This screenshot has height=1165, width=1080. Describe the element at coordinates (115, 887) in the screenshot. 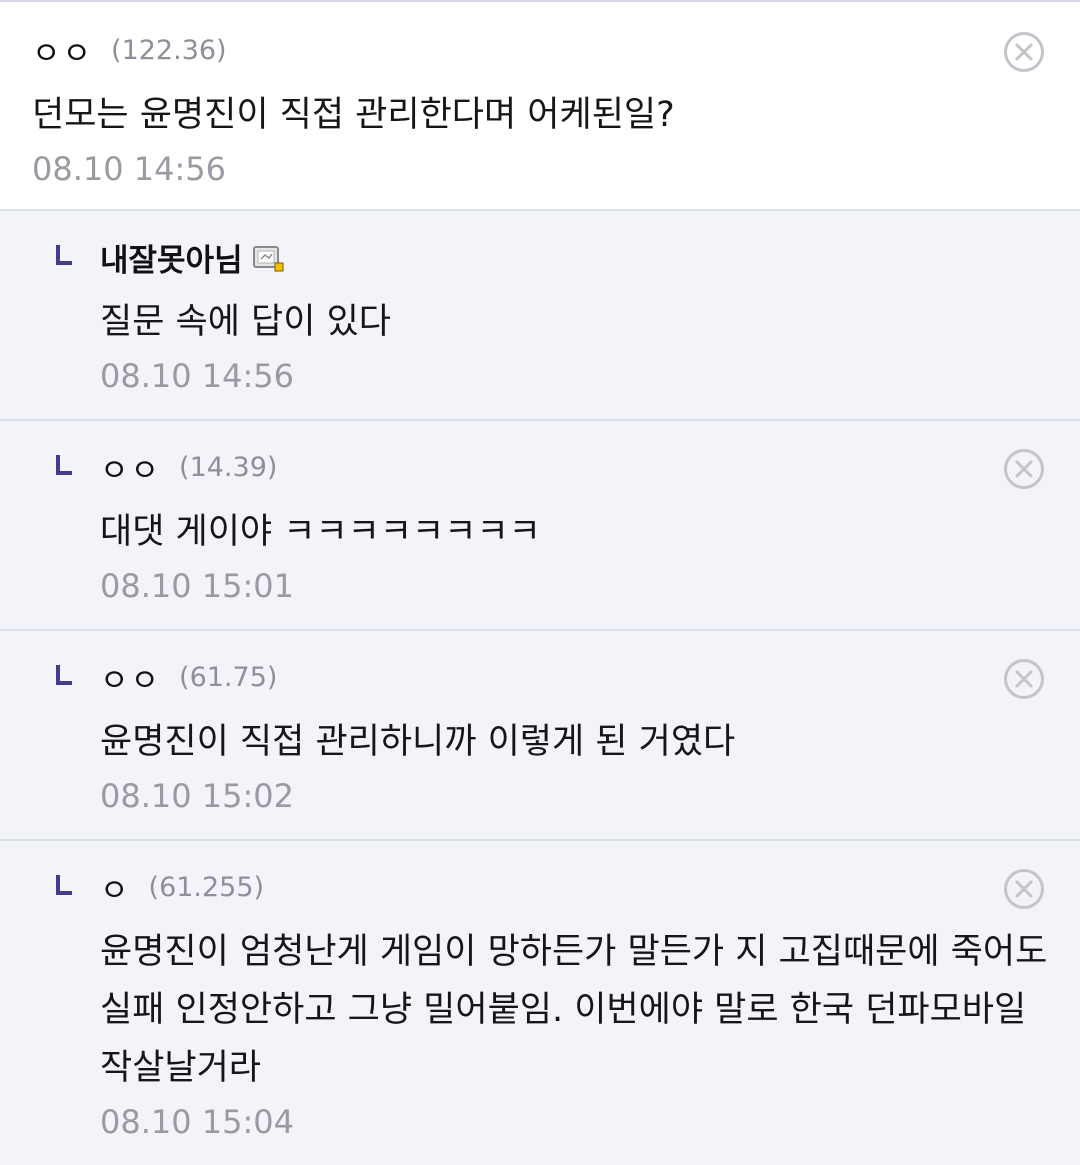

I see `comment-nickname: ㅇ` at that location.